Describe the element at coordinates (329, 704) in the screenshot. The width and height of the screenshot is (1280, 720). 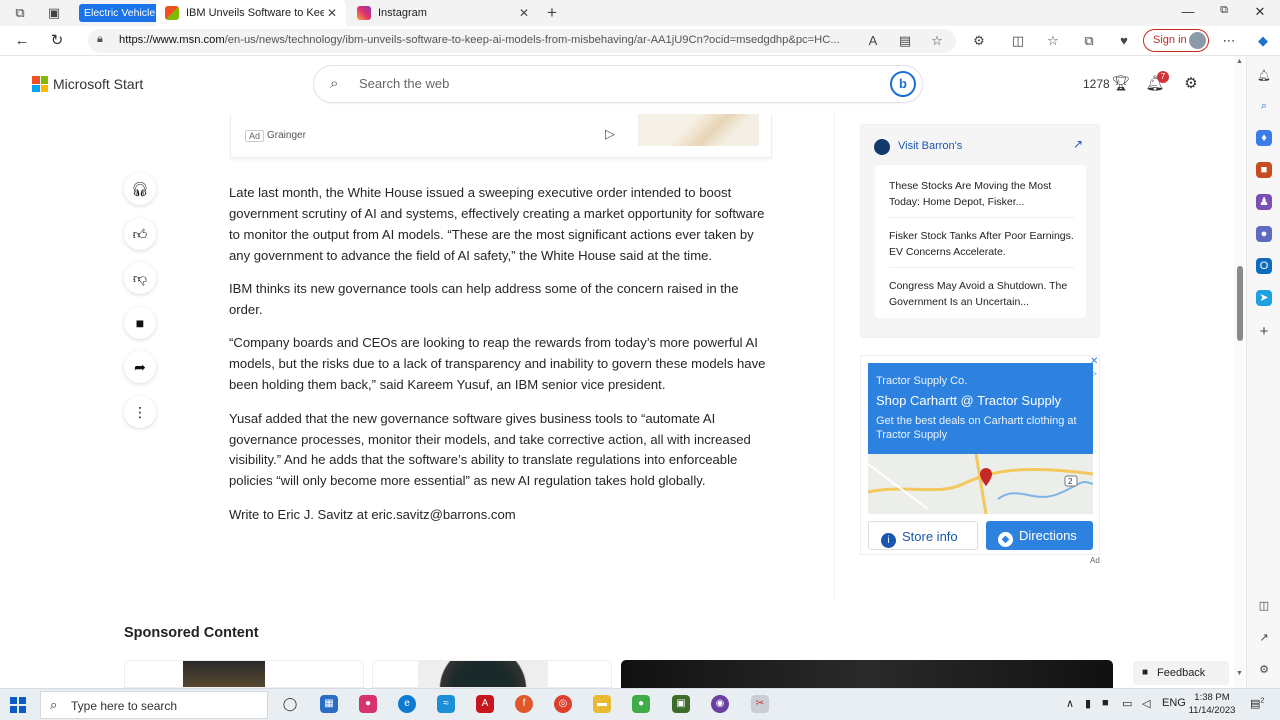
I see `store-app-icon: ▦` at that location.